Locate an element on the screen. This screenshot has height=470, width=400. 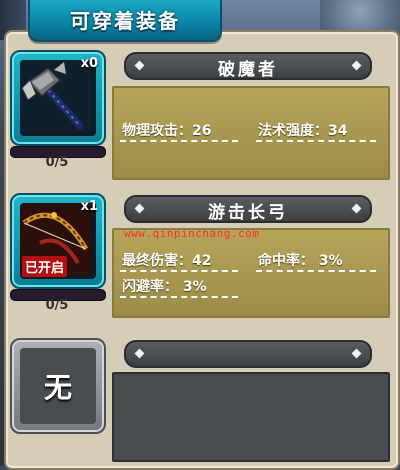
item-name-bar: 破魔者 is located at coordinates (248, 66).